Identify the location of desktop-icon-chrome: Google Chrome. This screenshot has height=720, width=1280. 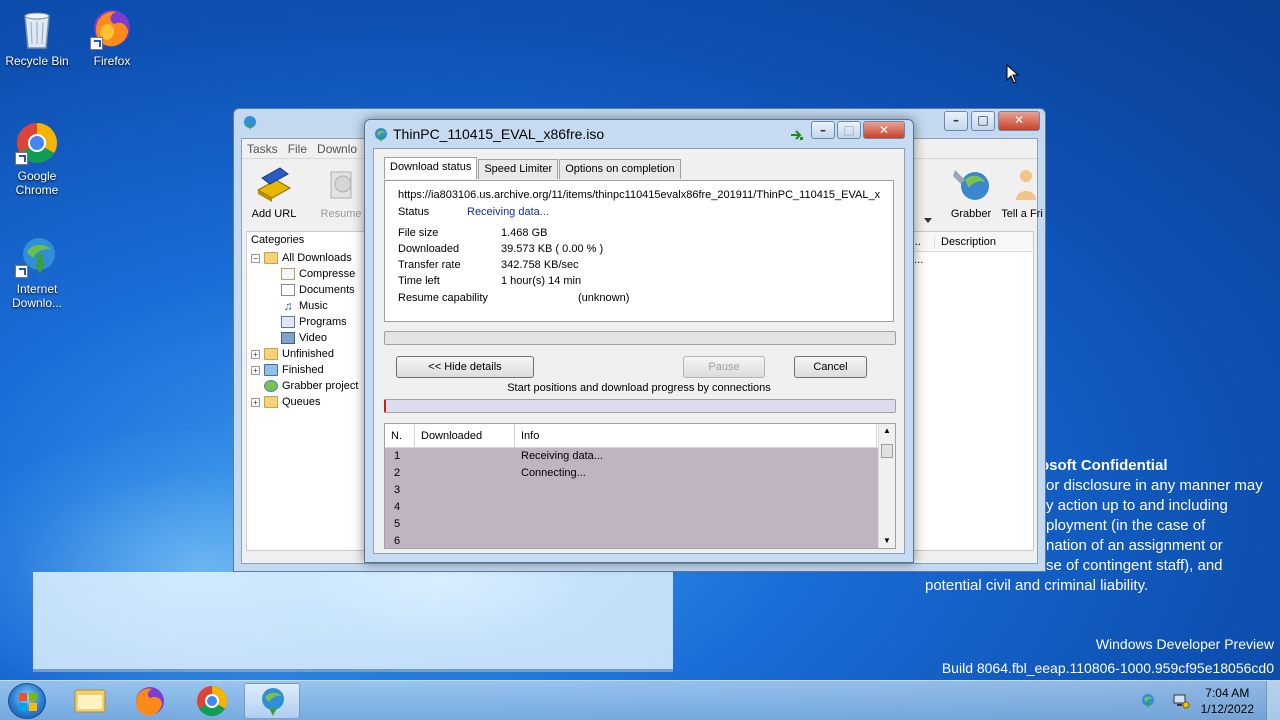
(37, 159).